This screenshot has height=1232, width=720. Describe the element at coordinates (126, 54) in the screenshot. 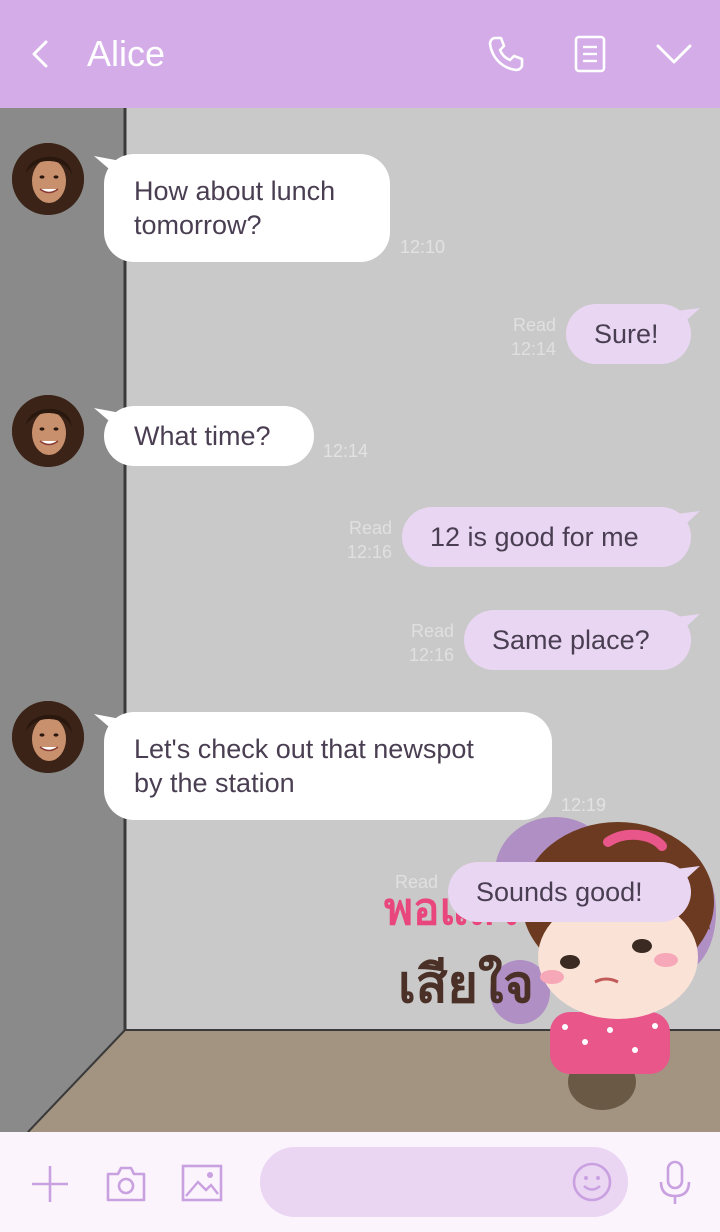

I see `chat-title: Alice` at that location.